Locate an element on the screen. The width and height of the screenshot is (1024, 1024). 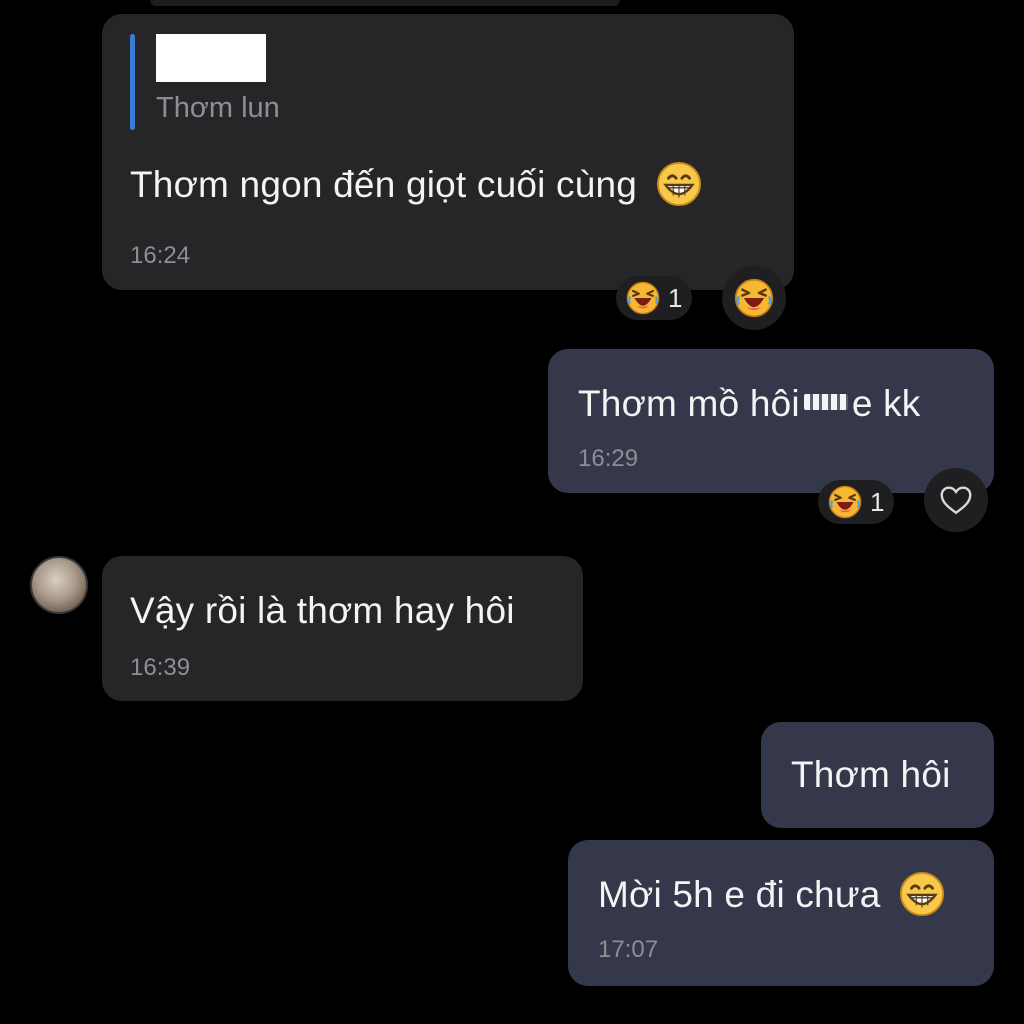
message-text: Mời 5h e đi chưa is located at coordinates (739, 894).